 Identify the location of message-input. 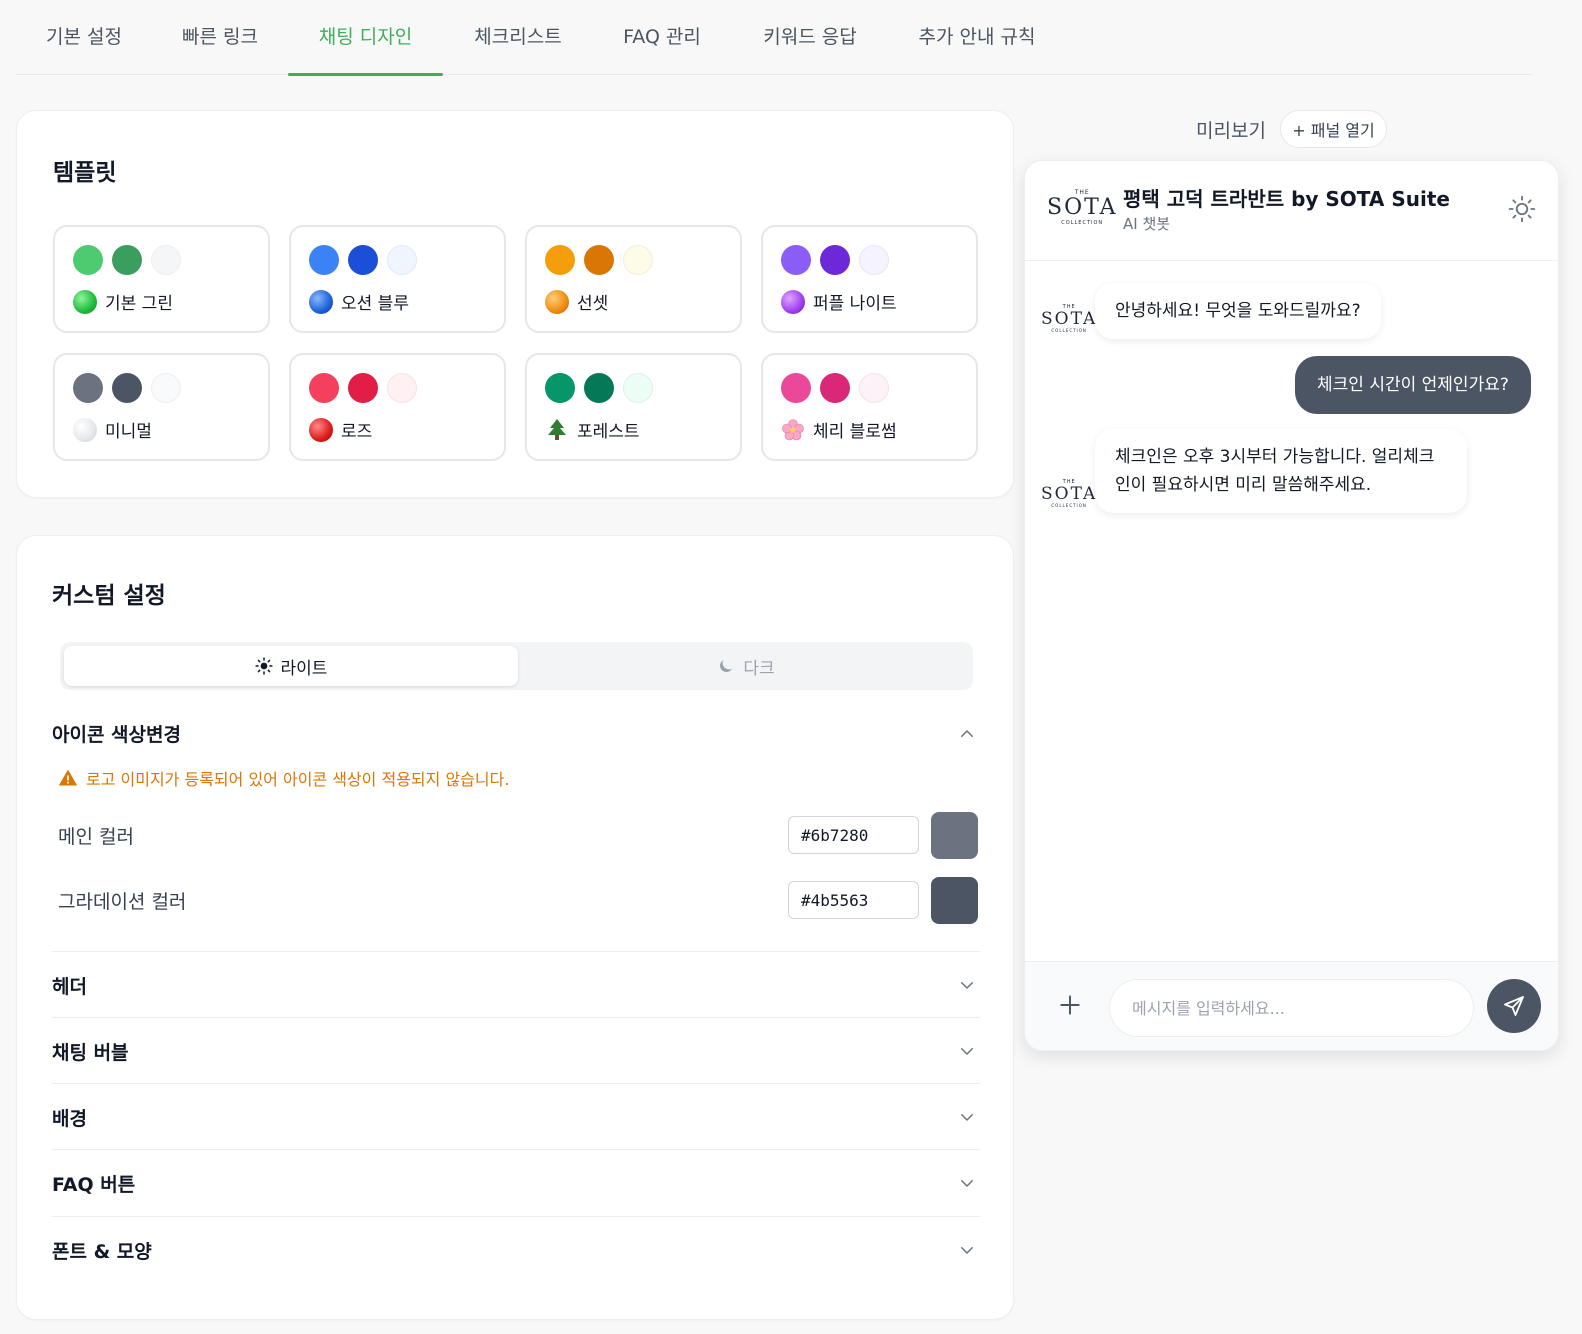
(1291, 1008).